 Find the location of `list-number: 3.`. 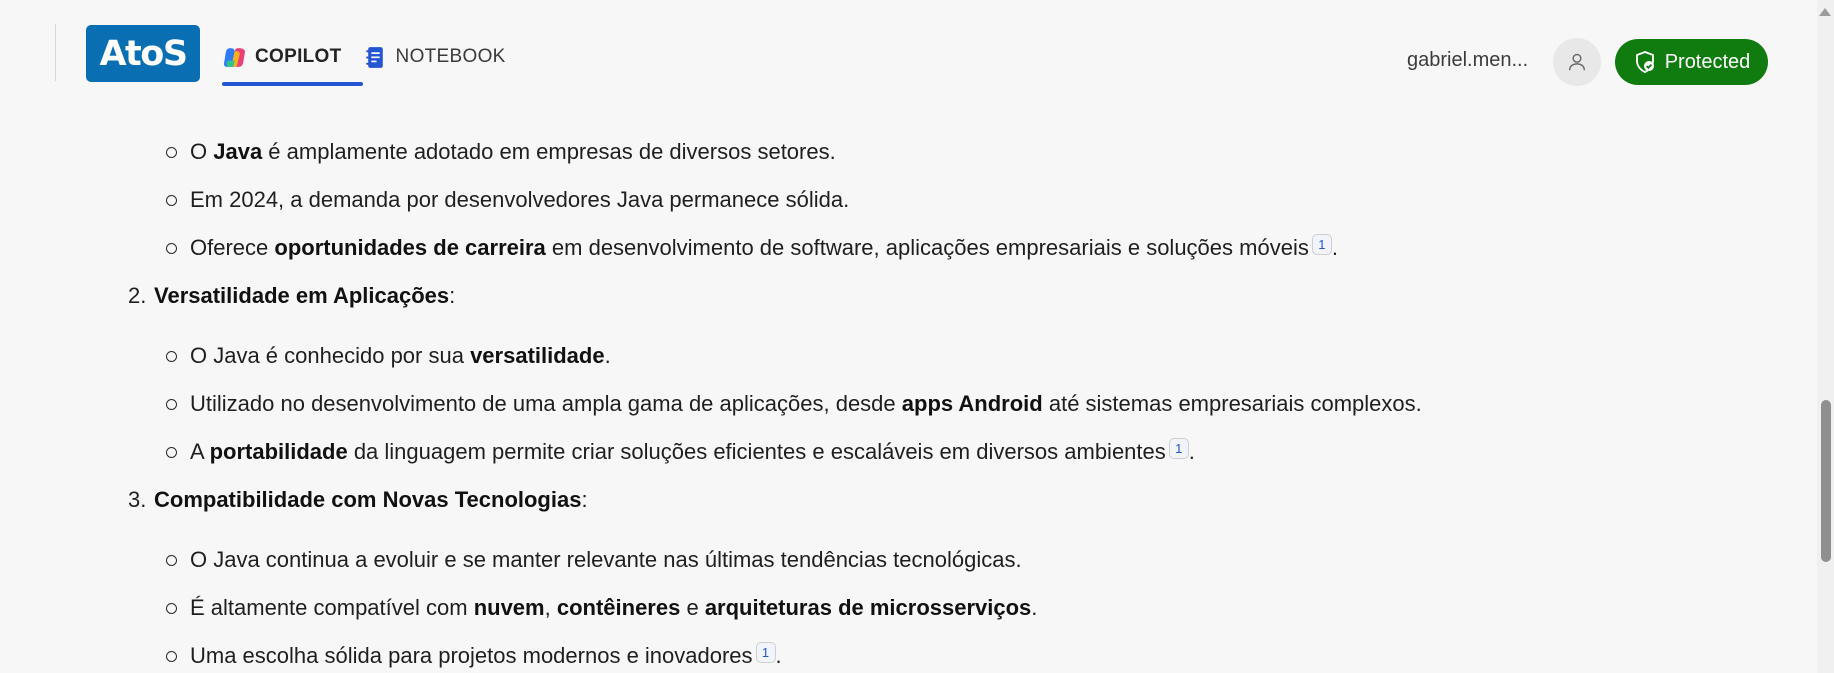

list-number: 3. is located at coordinates (137, 499).